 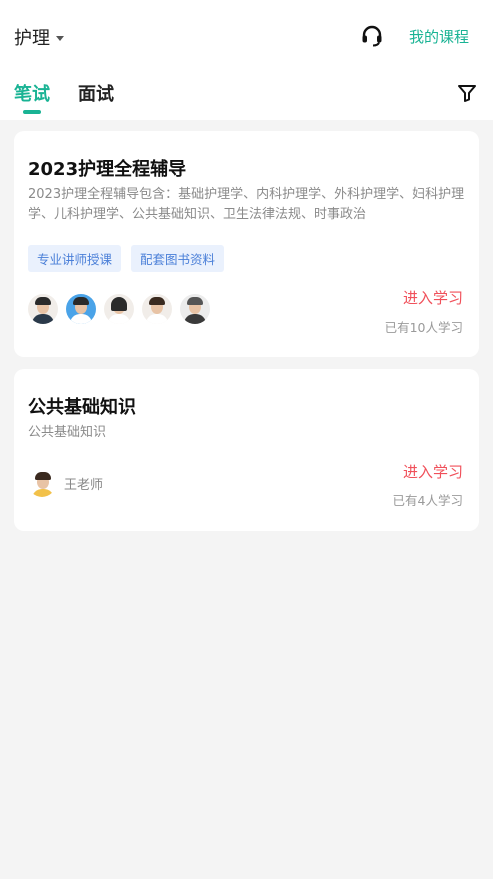 What do you see at coordinates (32, 38) in the screenshot?
I see `subject-label: 护理` at bounding box center [32, 38].